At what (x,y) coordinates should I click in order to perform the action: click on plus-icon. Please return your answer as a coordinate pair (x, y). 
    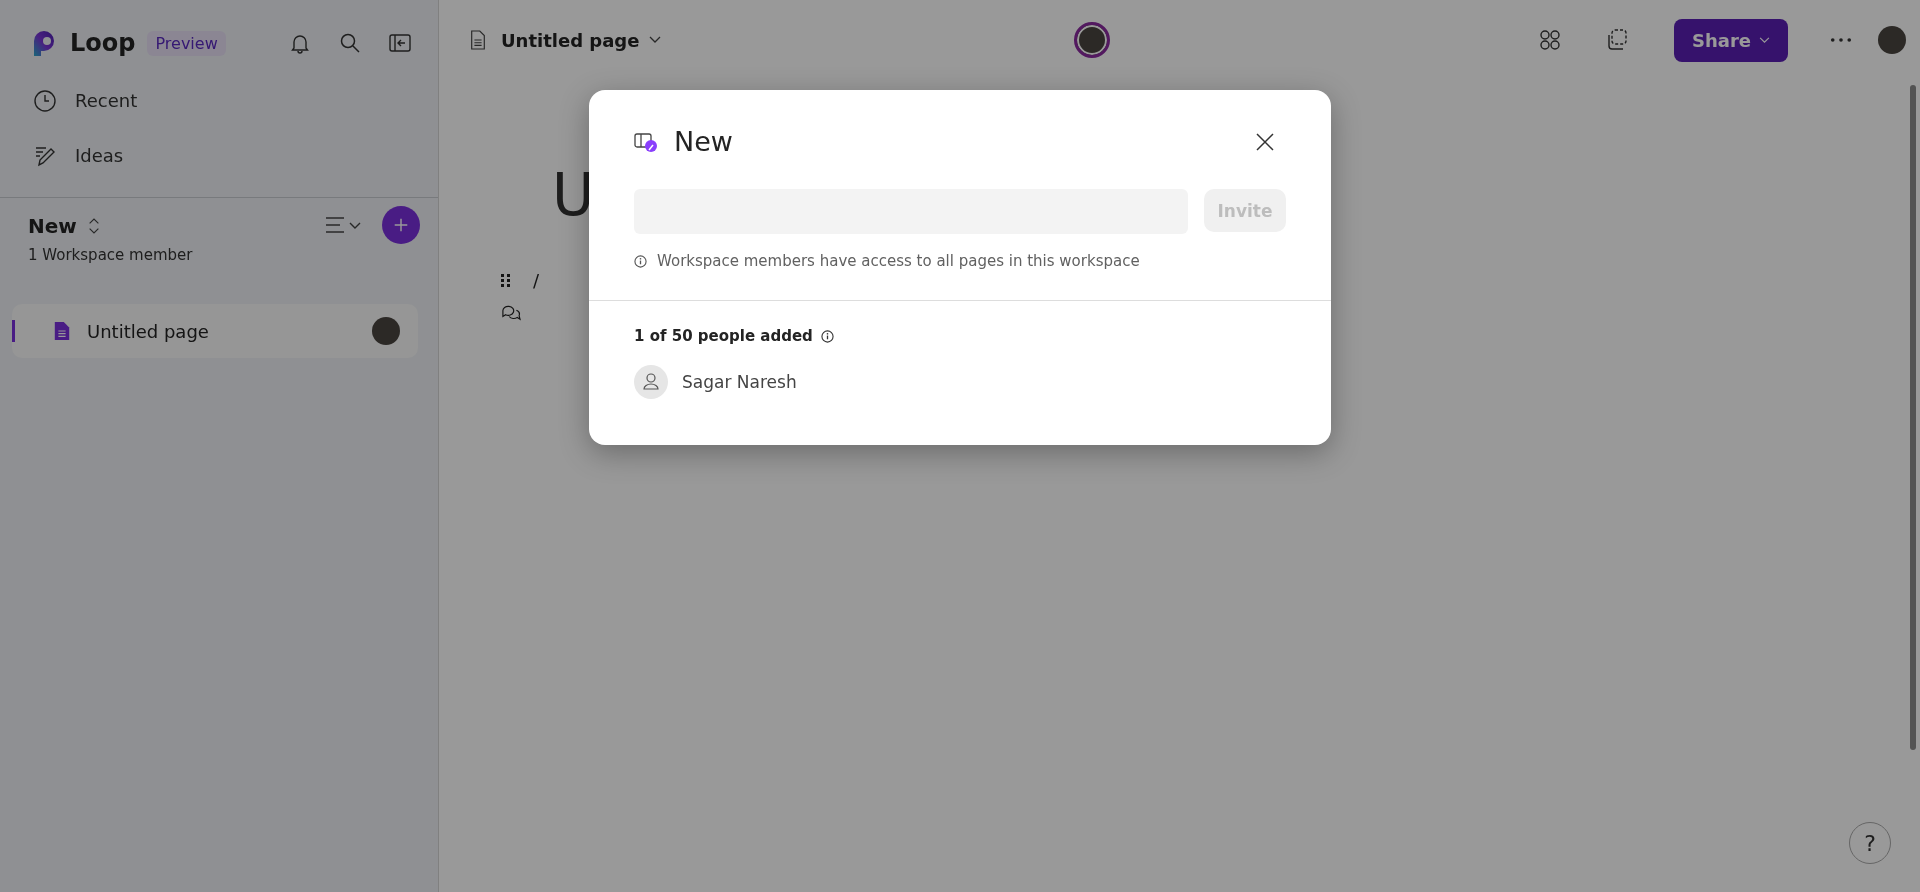
    Looking at the image, I should click on (401, 225).